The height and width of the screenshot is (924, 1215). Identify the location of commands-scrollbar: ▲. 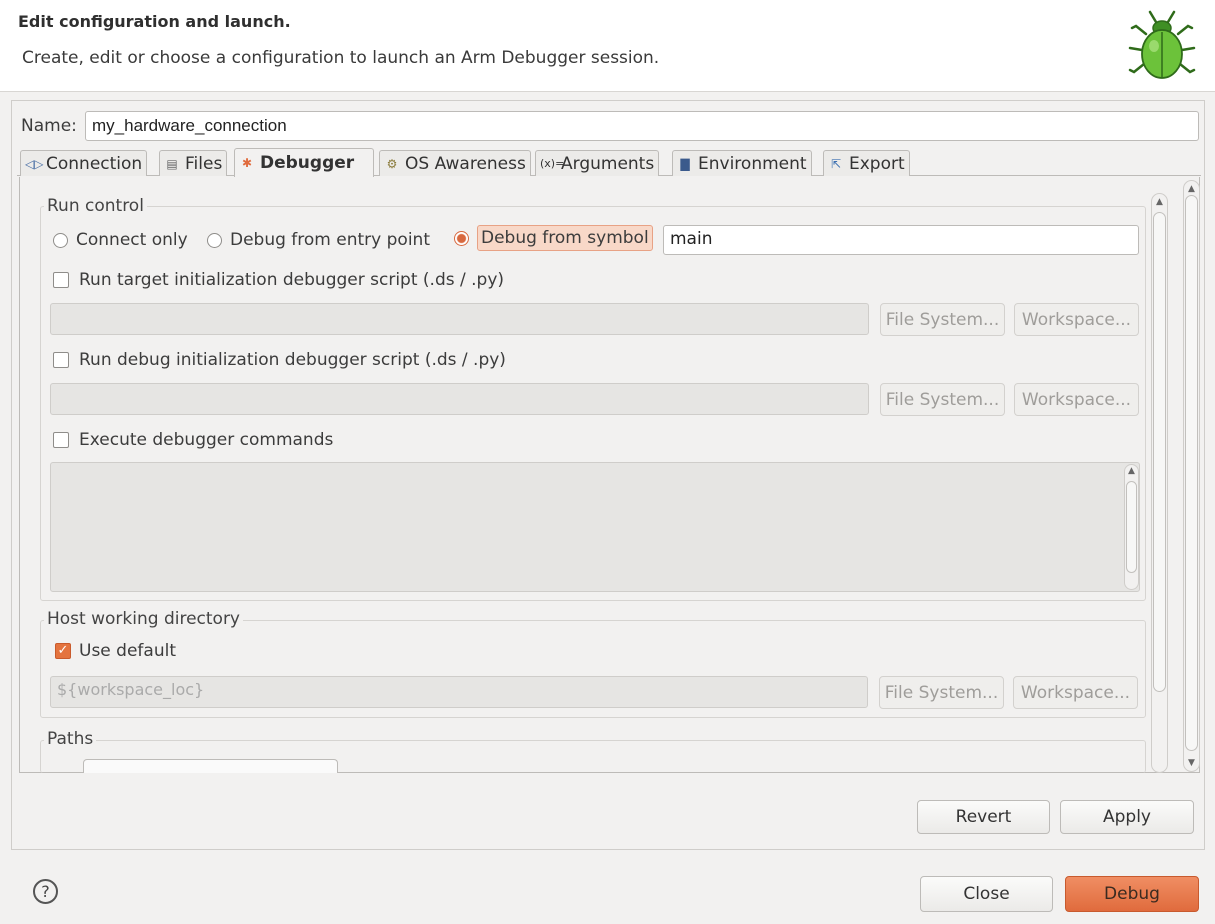
(1131, 527).